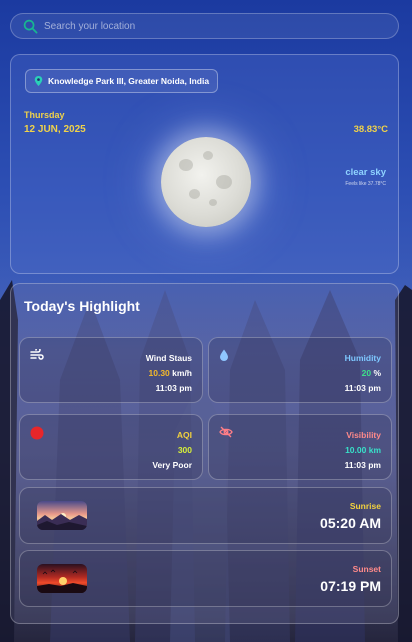  Describe the element at coordinates (111, 370) in the screenshot. I see `wind-tile: Wind Staus 10.30 km/h 11:03 pm` at that location.